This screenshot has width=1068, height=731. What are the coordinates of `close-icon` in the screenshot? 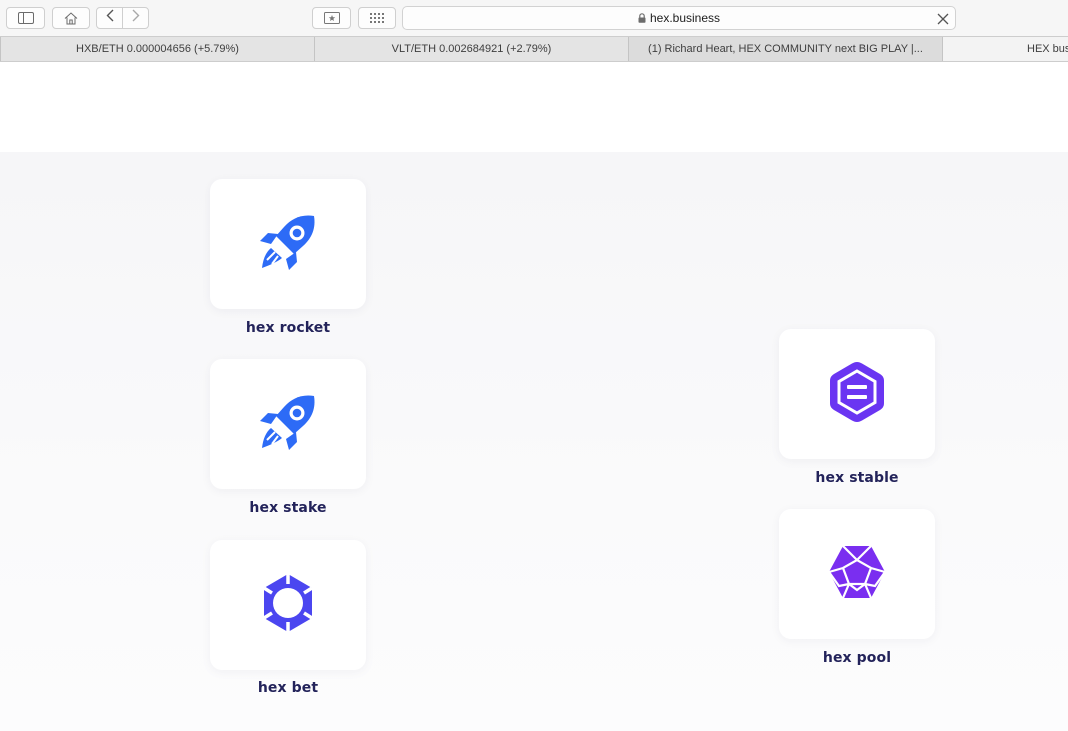 It's located at (943, 21).